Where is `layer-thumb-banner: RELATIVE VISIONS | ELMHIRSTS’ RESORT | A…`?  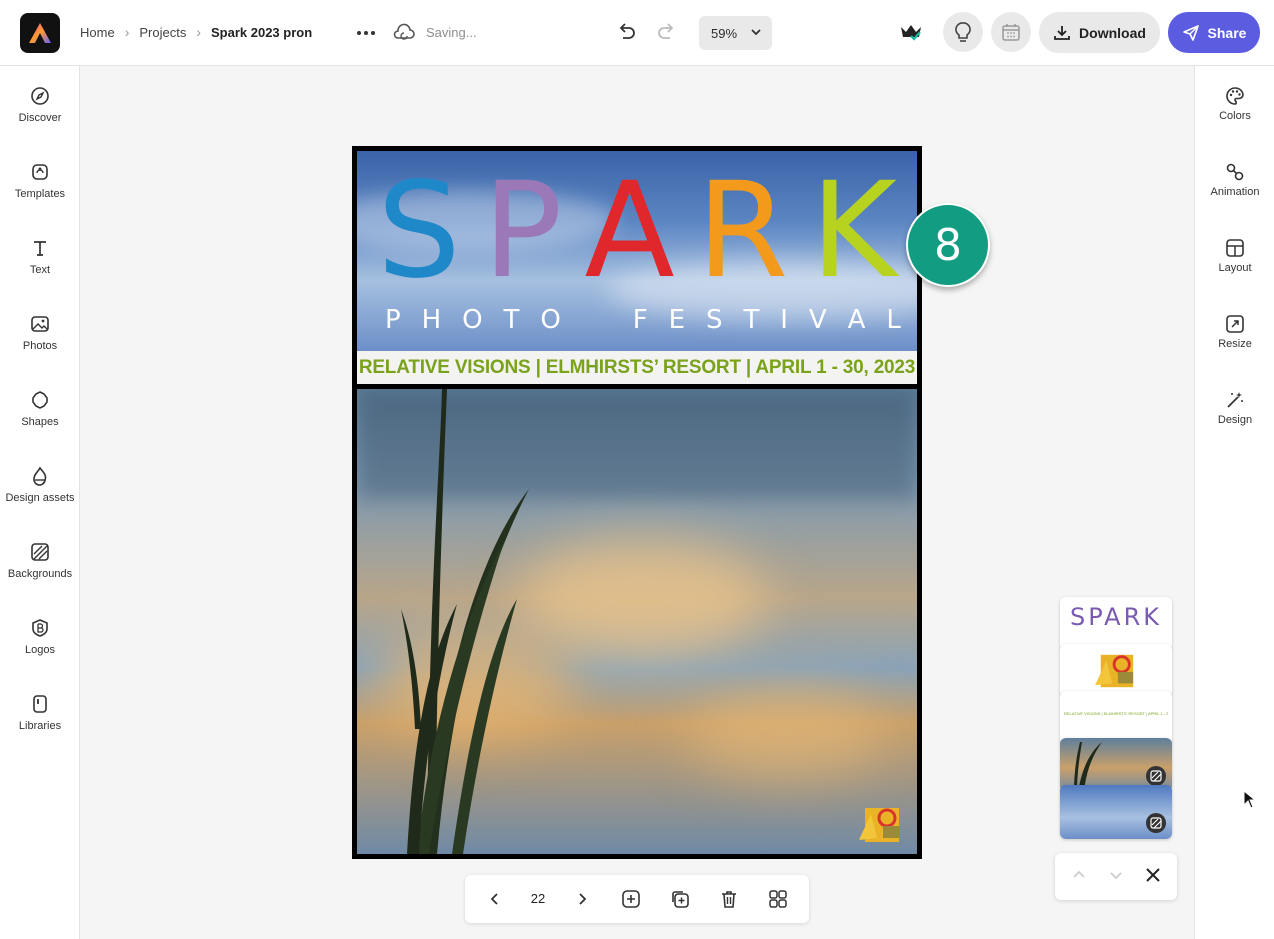
layer-thumb-banner: RELATIVE VISIONS | ELMHIRSTS’ RESORT | A… is located at coordinates (1116, 713).